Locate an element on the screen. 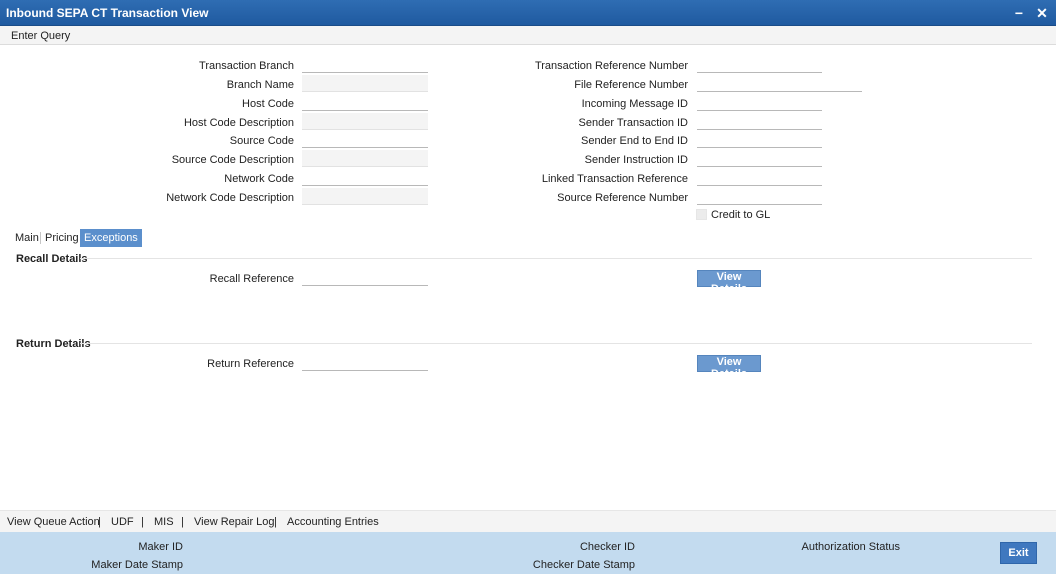 This screenshot has width=1056, height=574. tab-exceptions: Exceptions is located at coordinates (111, 238).